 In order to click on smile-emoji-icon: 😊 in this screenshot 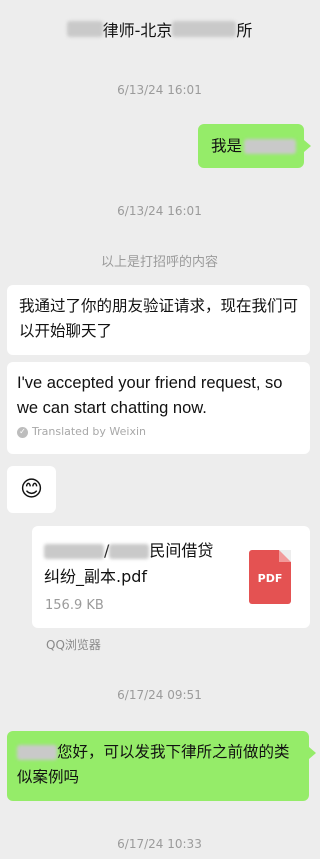, I will do `click(31, 489)`.